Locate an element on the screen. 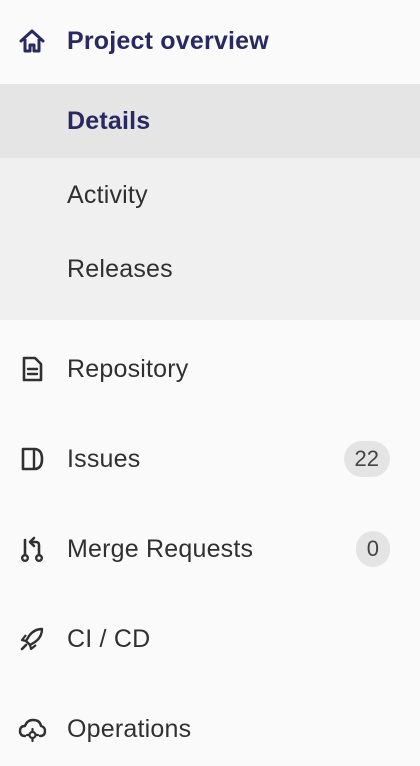 Image resolution: width=420 pixels, height=766 pixels. document-icon is located at coordinates (32, 369).